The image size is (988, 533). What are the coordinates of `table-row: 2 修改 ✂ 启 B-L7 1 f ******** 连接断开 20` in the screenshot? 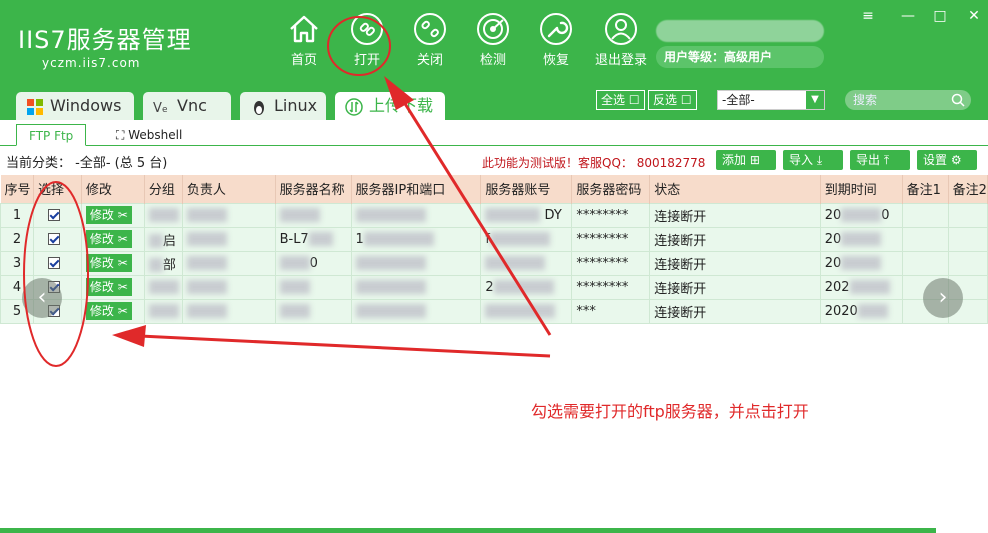 It's located at (494, 239).